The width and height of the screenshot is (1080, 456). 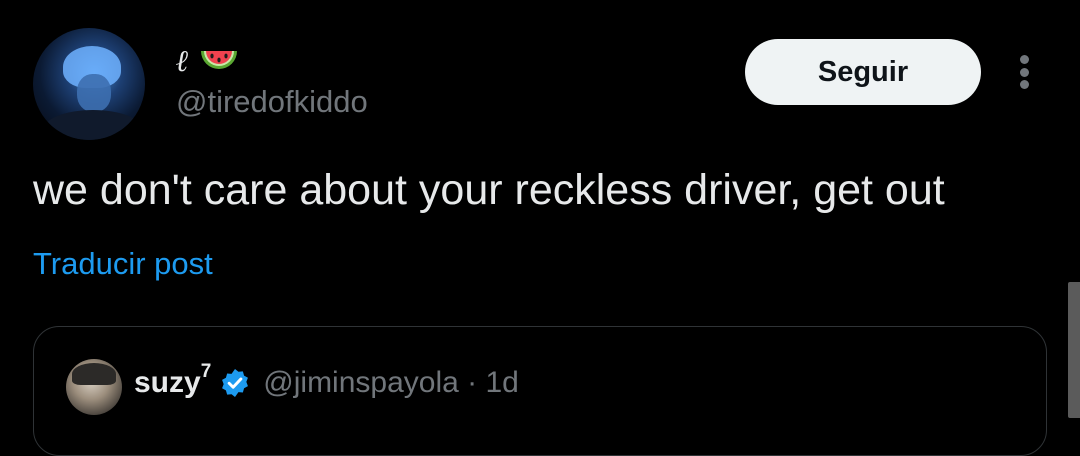 I want to click on quoted-author-handle: @jiminspayola · 1d, so click(x=391, y=383).